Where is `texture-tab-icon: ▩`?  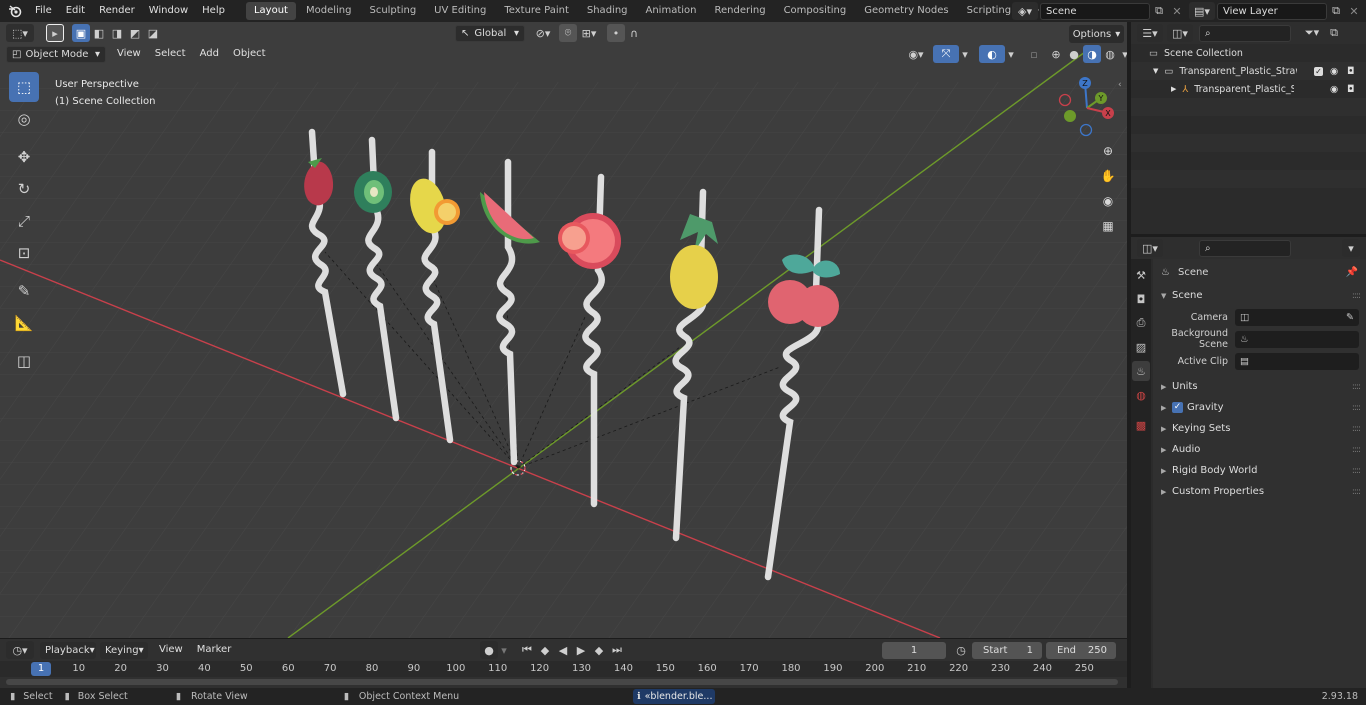 texture-tab-icon: ▩ is located at coordinates (1141, 425).